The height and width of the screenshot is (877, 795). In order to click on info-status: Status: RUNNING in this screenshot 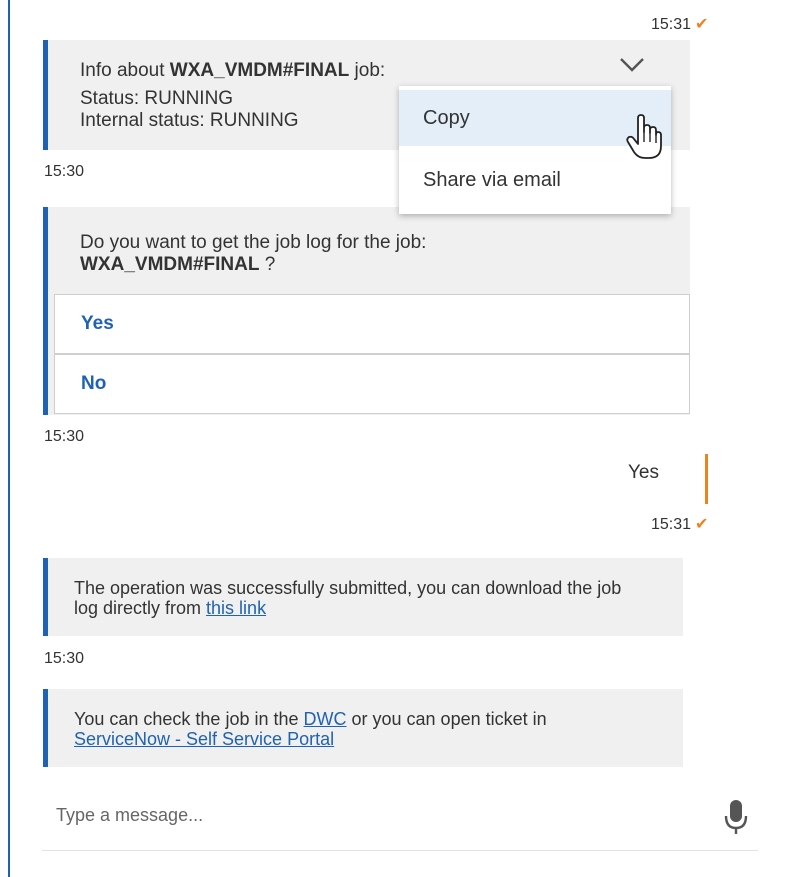, I will do `click(157, 98)`.